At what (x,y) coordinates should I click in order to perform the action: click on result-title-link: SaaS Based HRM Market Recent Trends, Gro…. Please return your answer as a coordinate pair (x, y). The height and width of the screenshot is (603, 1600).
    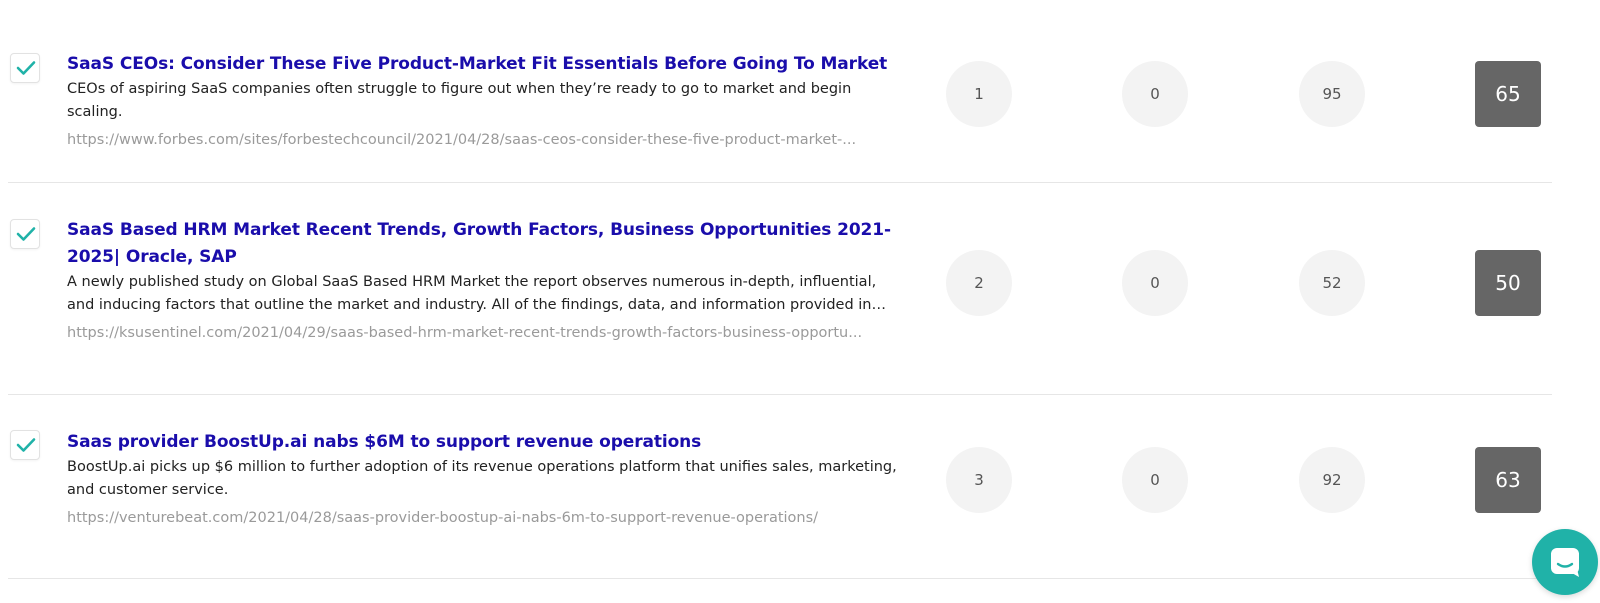
    Looking at the image, I should click on (487, 244).